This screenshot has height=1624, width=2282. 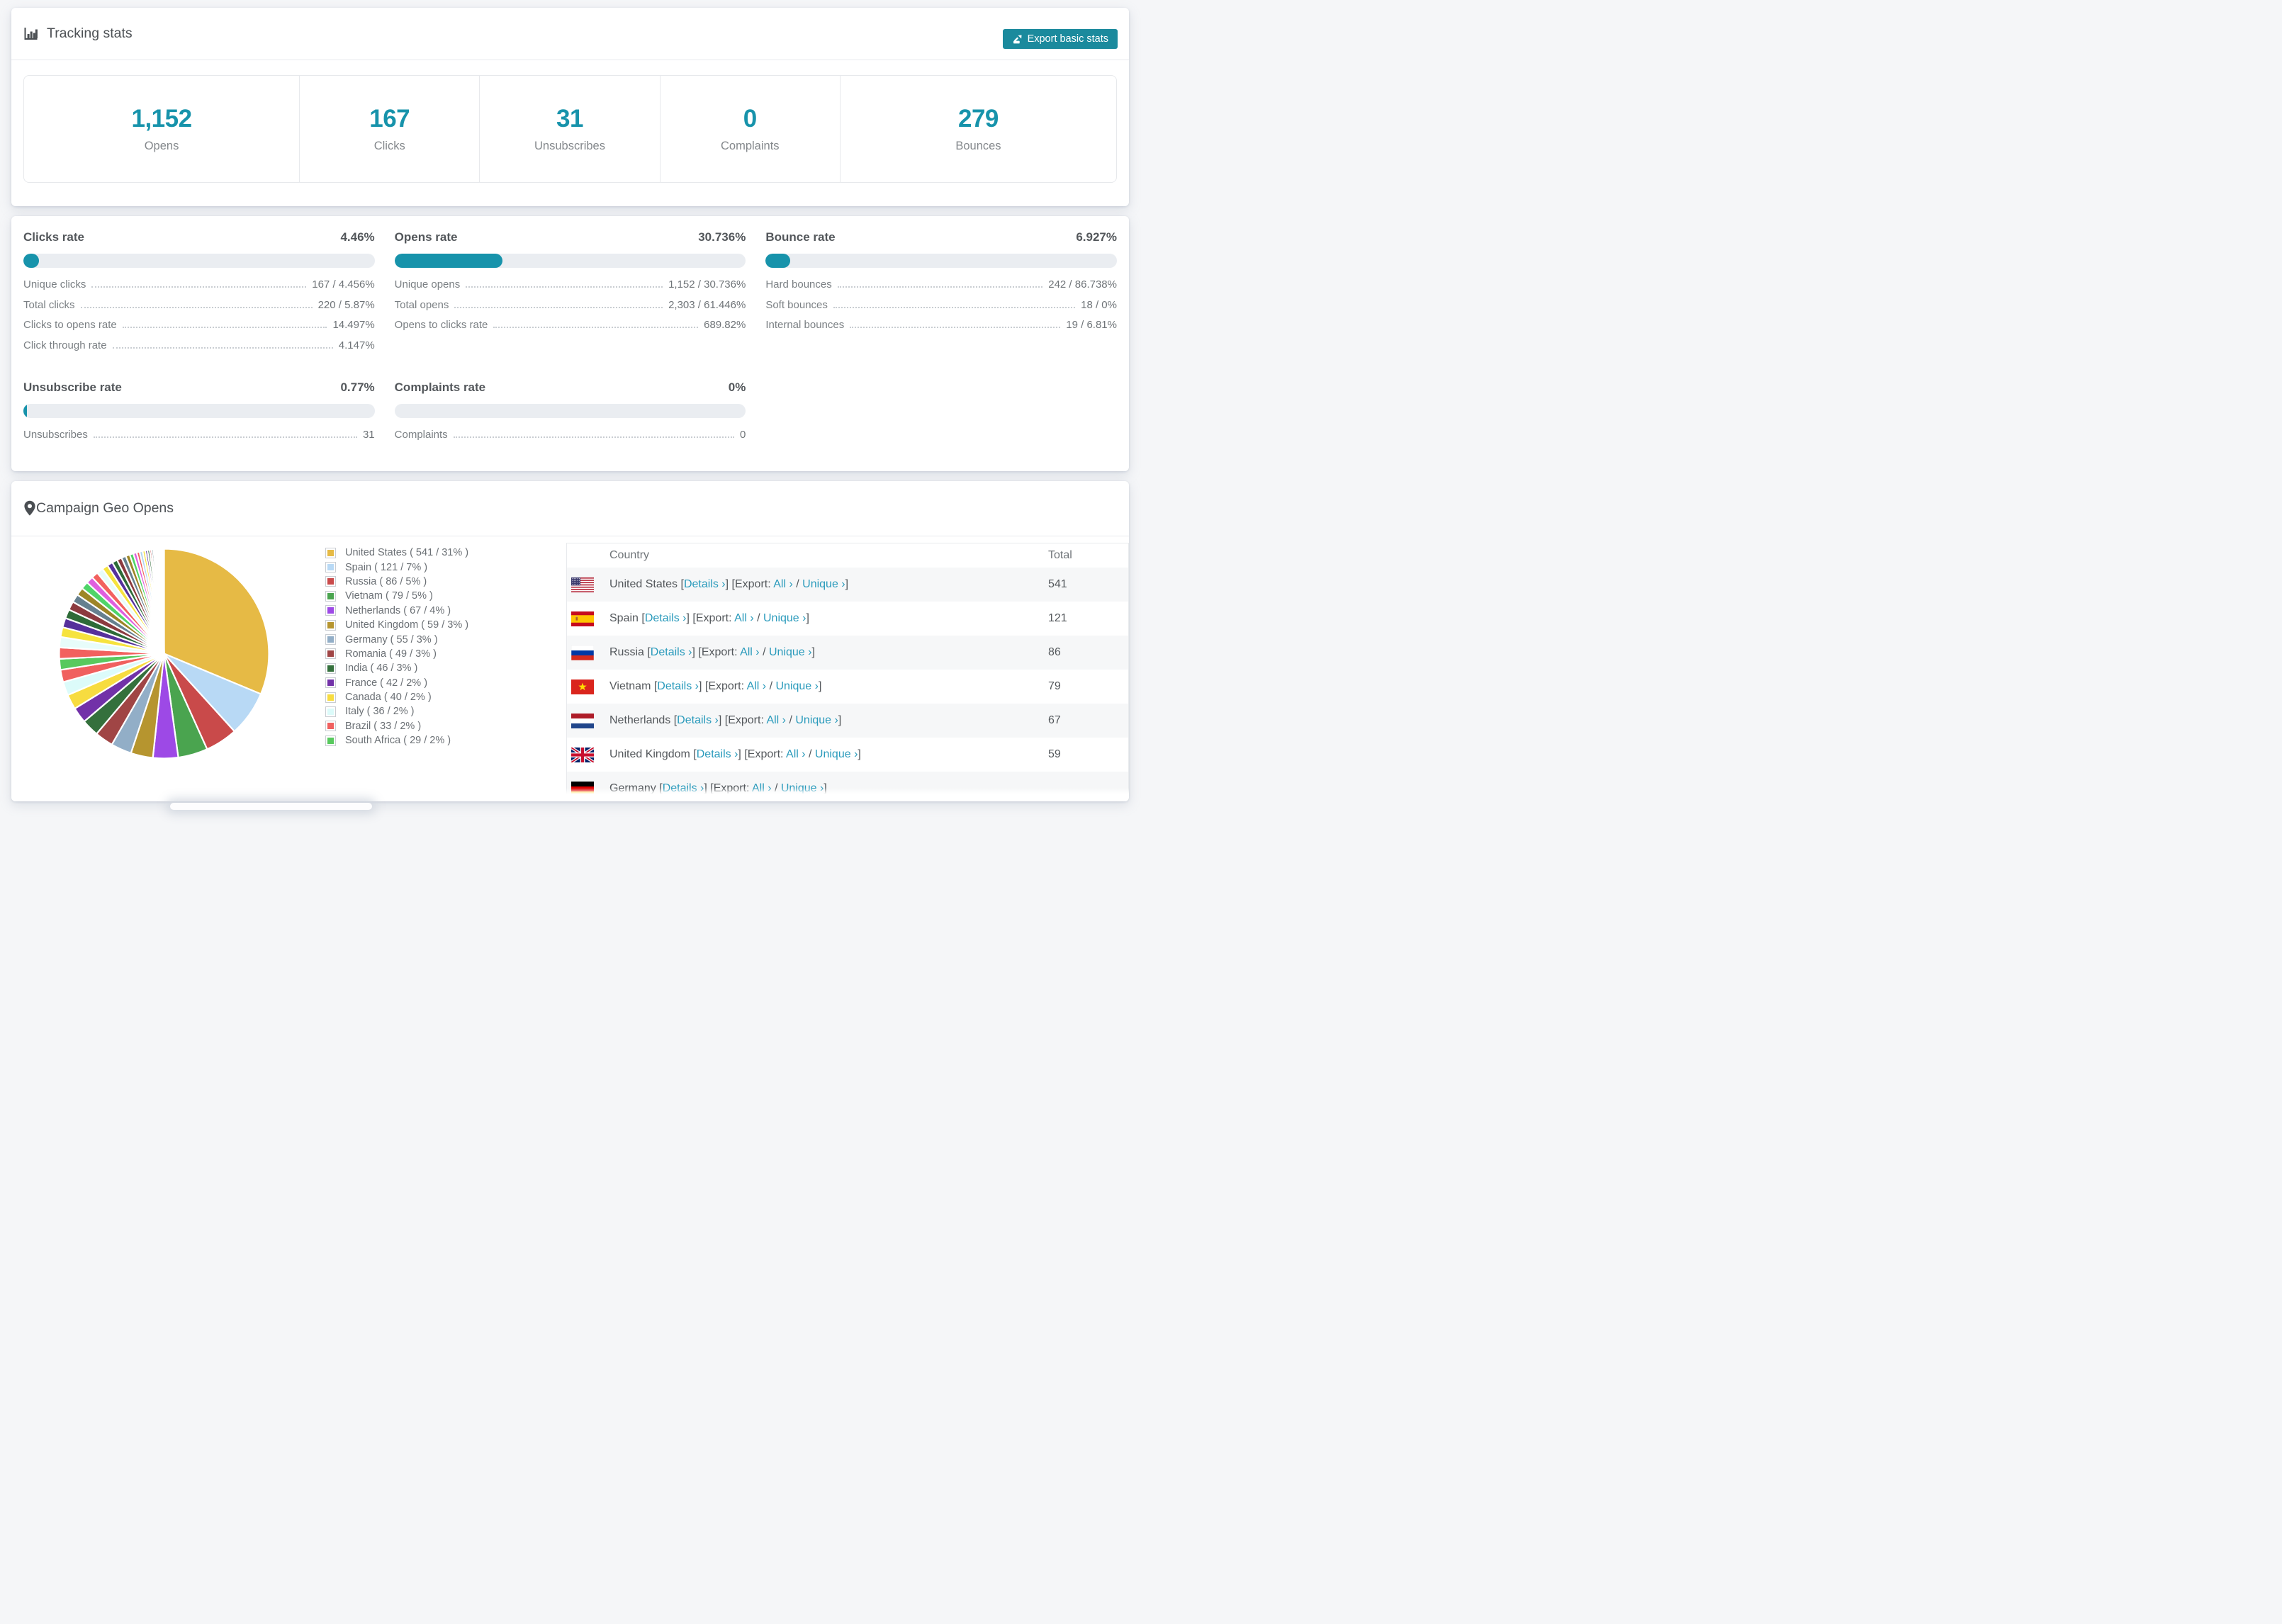 I want to click on stat-label: Opens, so click(x=162, y=146).